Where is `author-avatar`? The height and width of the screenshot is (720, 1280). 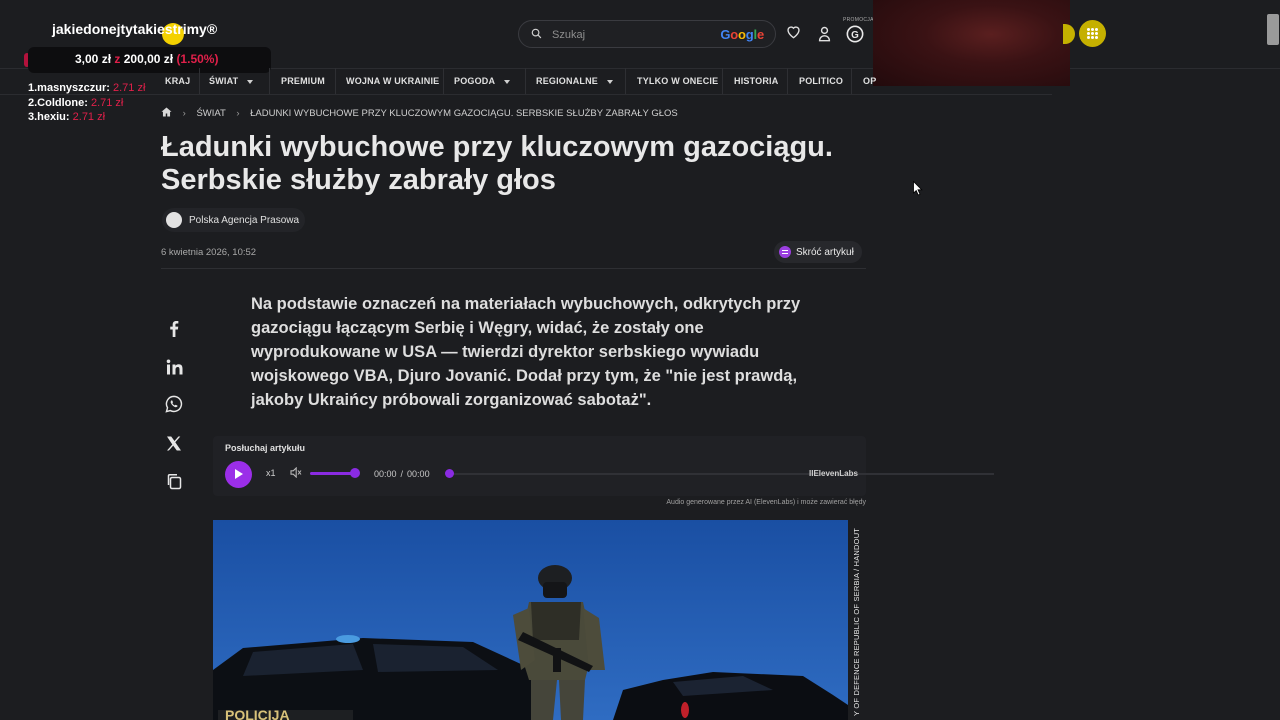
author-avatar is located at coordinates (174, 220).